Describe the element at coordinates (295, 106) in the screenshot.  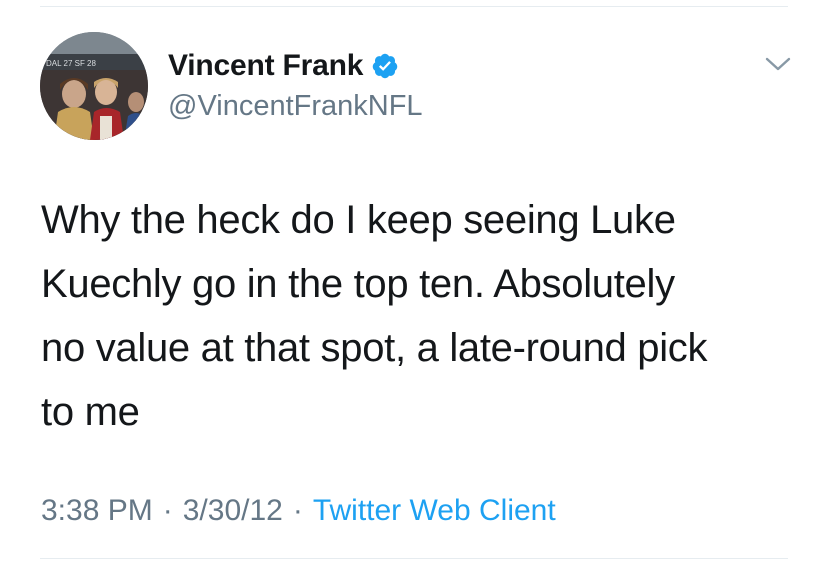
I see `user-handle: @VincentFrankNFL` at that location.